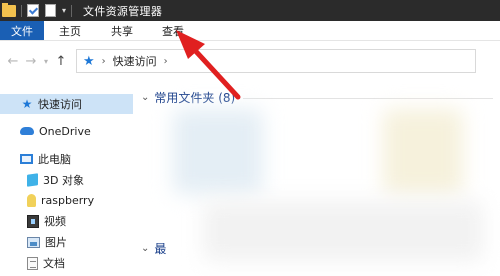 The height and width of the screenshot is (276, 500). What do you see at coordinates (31, 200) in the screenshot?
I see `raspberry-drive-icon` at bounding box center [31, 200].